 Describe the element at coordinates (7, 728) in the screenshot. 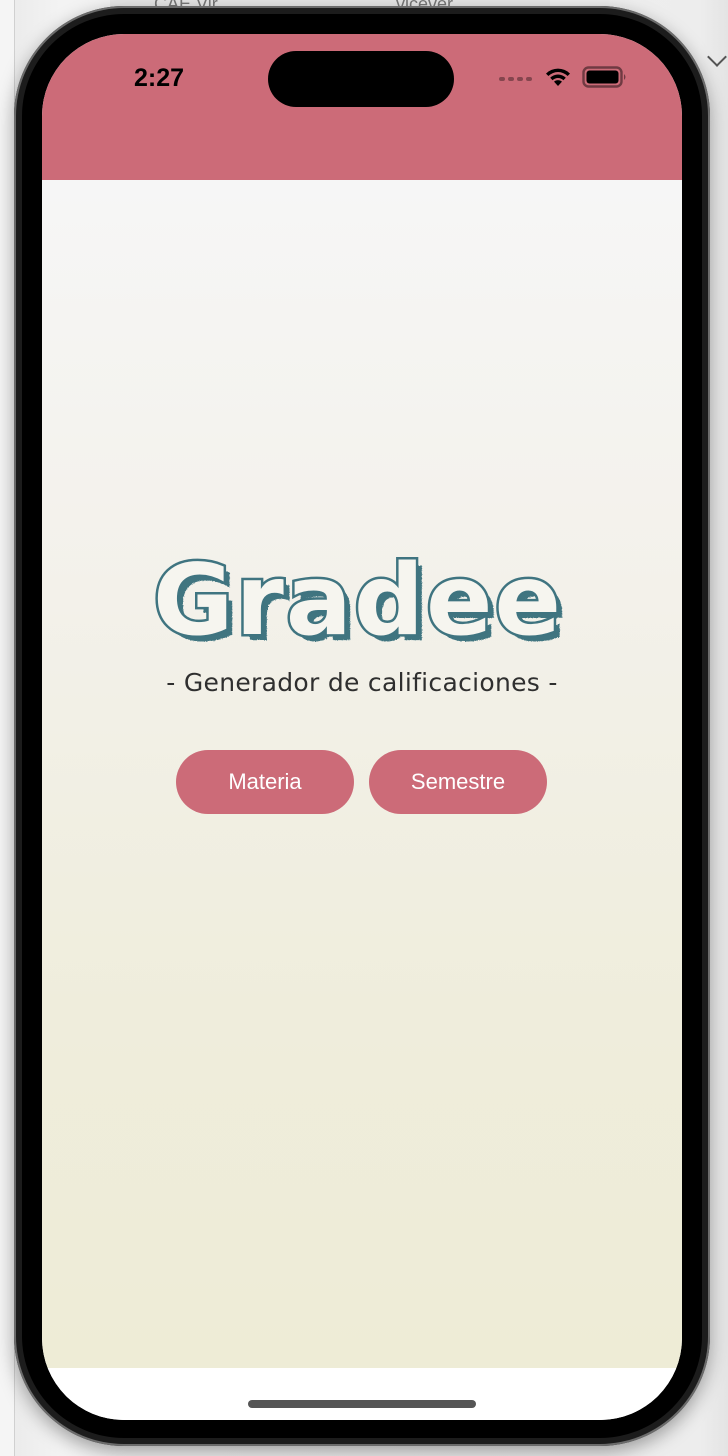

I see `background-window-sidebar` at that location.